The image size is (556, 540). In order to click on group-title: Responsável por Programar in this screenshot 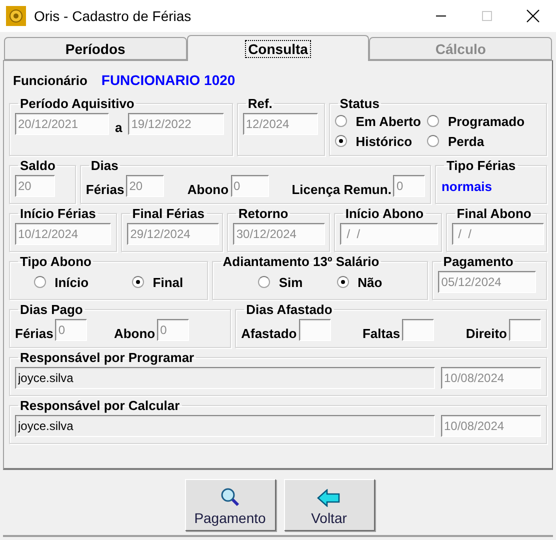, I will do `click(107, 357)`.